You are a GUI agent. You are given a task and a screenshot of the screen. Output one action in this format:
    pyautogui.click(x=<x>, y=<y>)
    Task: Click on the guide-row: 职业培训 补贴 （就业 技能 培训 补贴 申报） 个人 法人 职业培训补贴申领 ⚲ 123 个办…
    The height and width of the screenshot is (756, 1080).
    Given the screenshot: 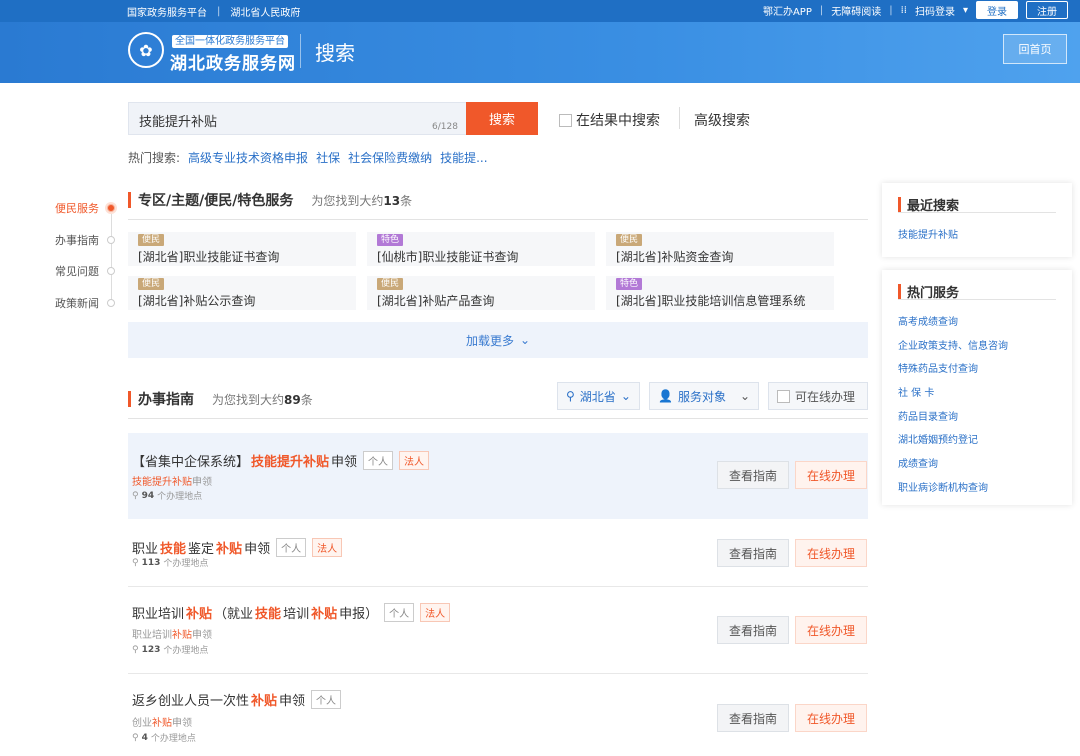 What is the action you would take?
    pyautogui.click(x=498, y=630)
    